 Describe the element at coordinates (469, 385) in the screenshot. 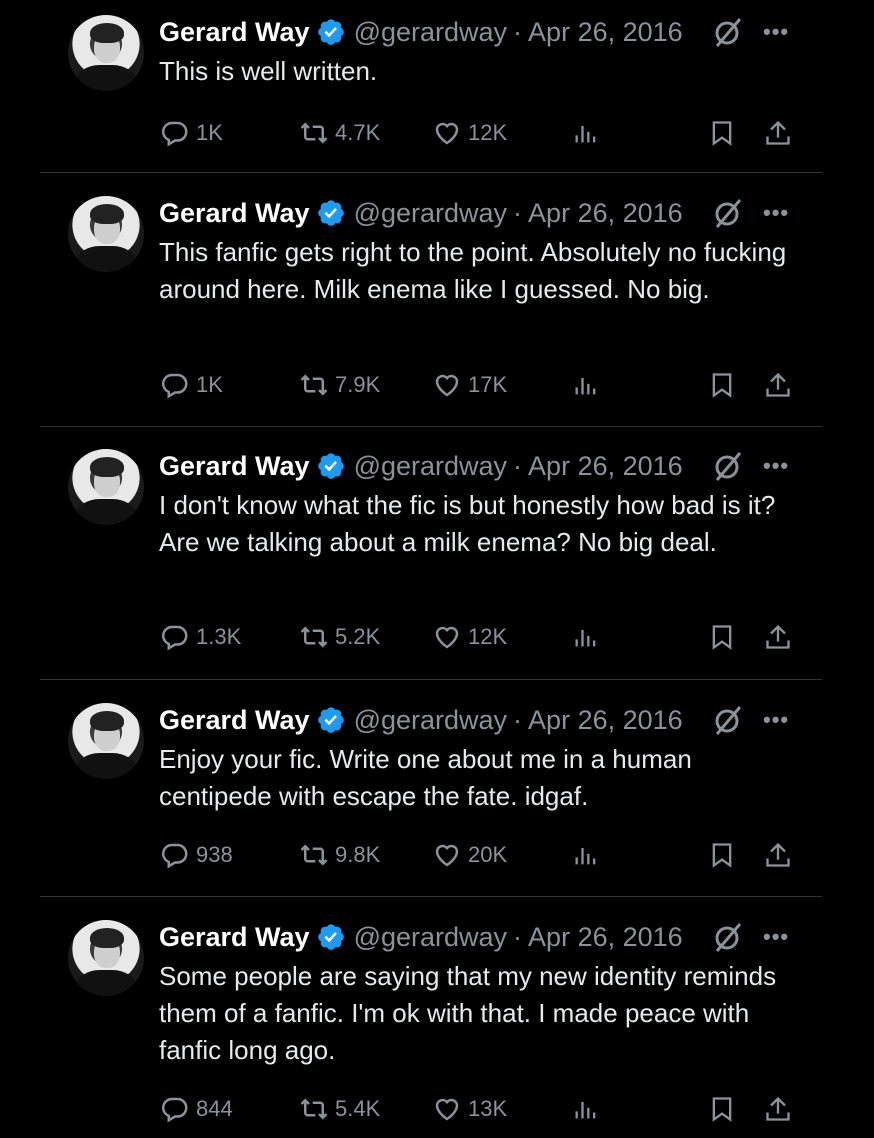

I see `like-button: 17K` at that location.